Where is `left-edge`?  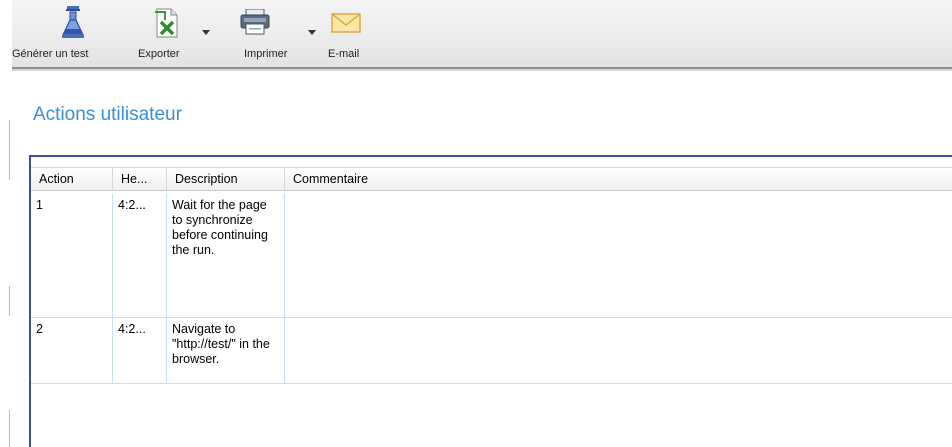 left-edge is located at coordinates (6, 223).